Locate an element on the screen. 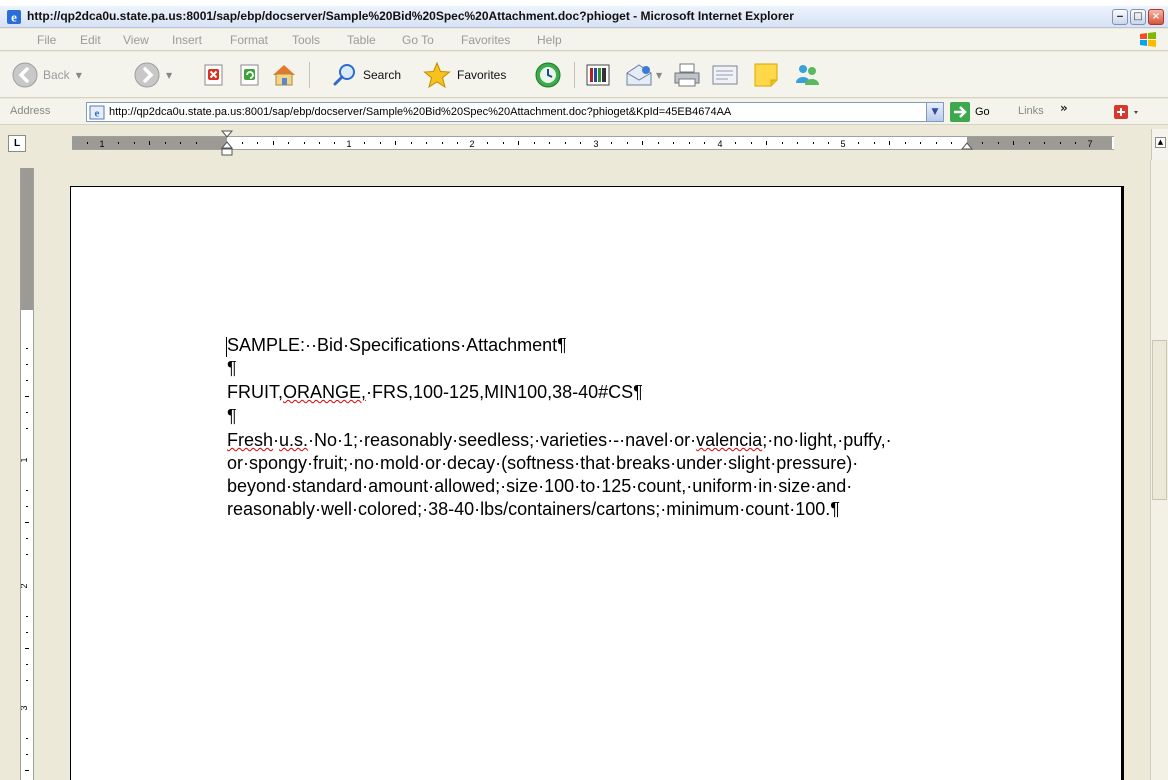 This screenshot has width=1168, height=780. top-margin-shading is located at coordinates (27, 239).